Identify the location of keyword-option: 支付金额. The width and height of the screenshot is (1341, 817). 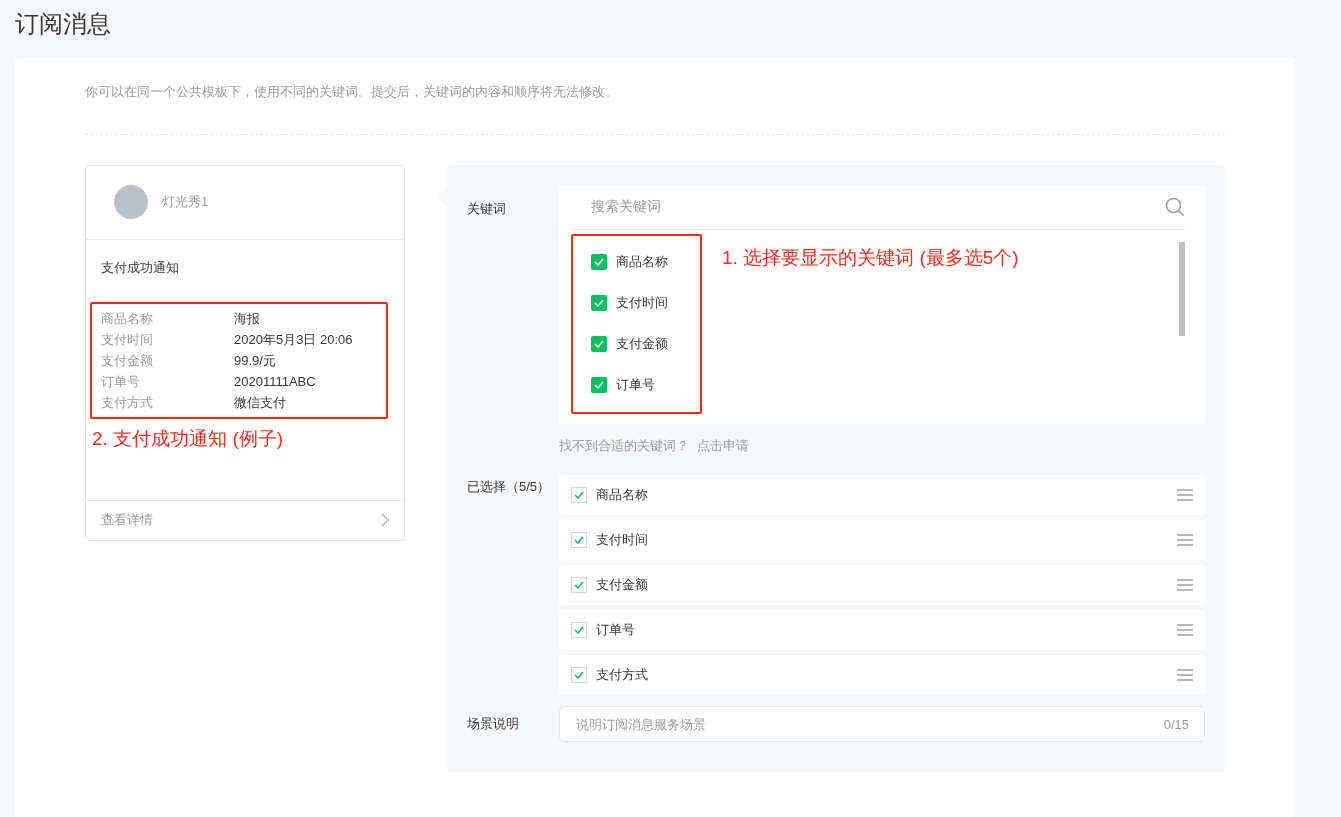
(645, 344).